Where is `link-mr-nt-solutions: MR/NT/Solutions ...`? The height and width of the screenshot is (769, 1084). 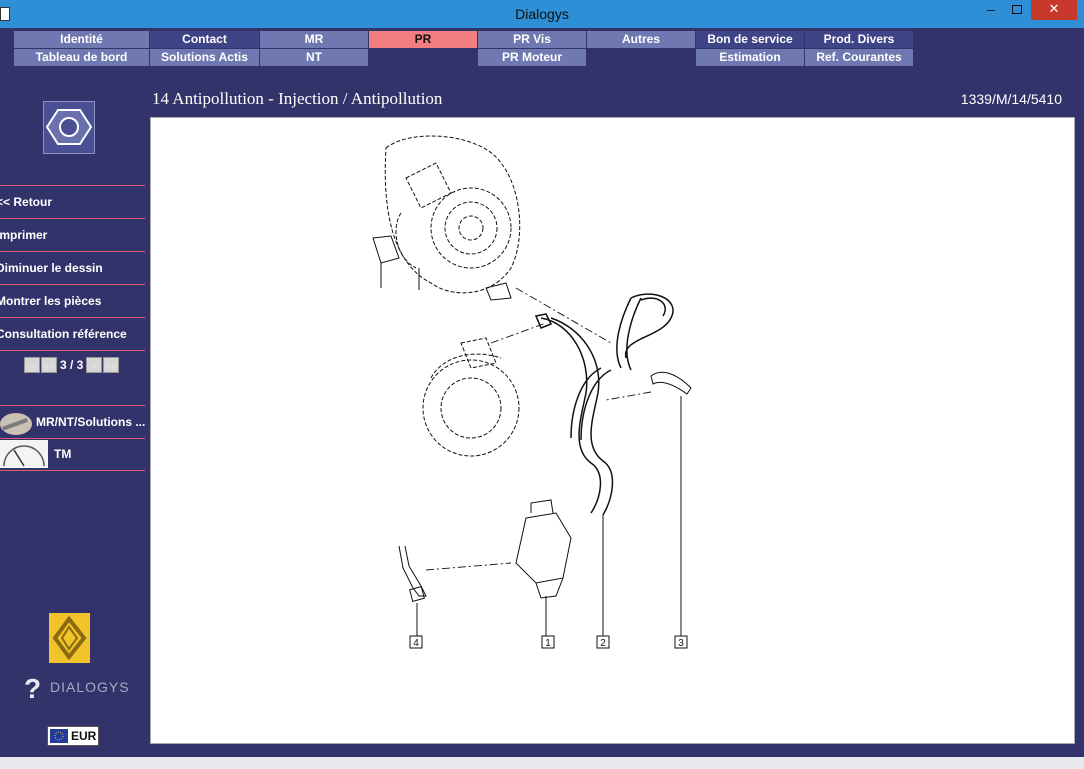
link-mr-nt-solutions: MR/NT/Solutions ... is located at coordinates (72, 422).